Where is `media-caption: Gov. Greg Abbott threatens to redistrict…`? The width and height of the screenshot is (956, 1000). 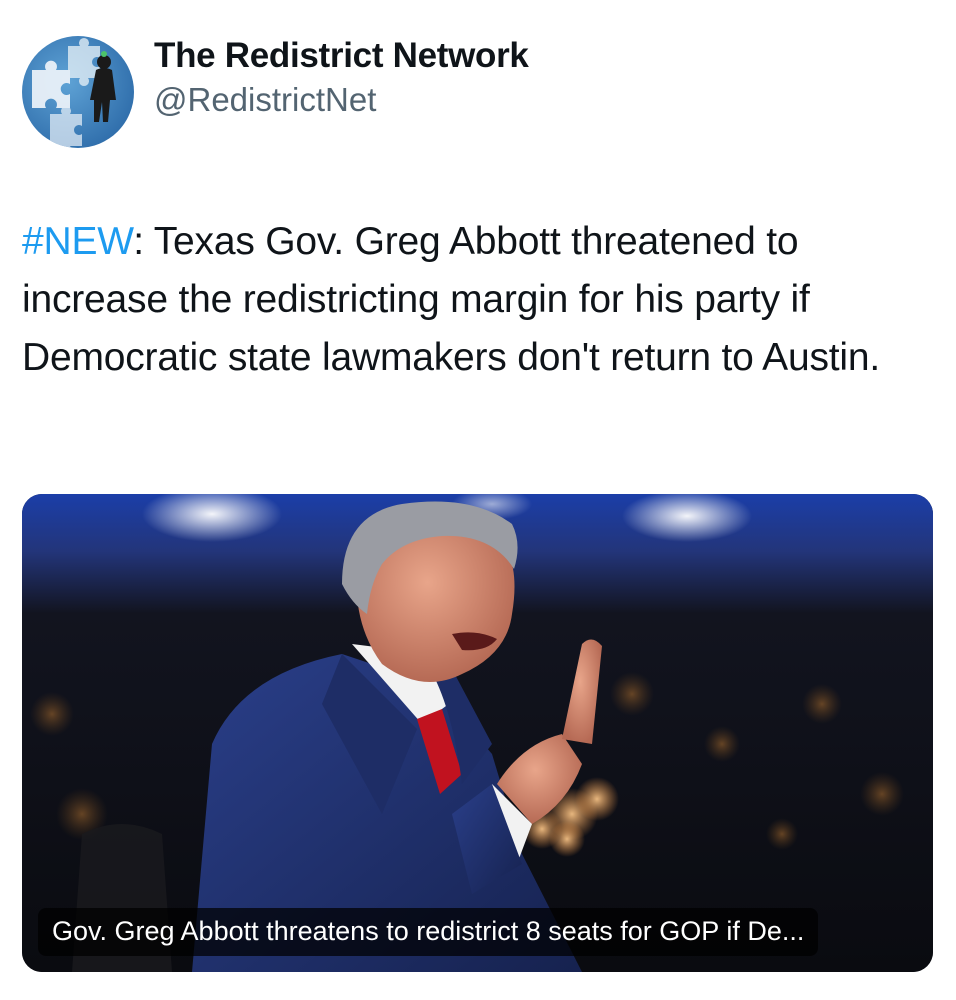
media-caption: Gov. Greg Abbott threatens to redistrict… is located at coordinates (428, 932).